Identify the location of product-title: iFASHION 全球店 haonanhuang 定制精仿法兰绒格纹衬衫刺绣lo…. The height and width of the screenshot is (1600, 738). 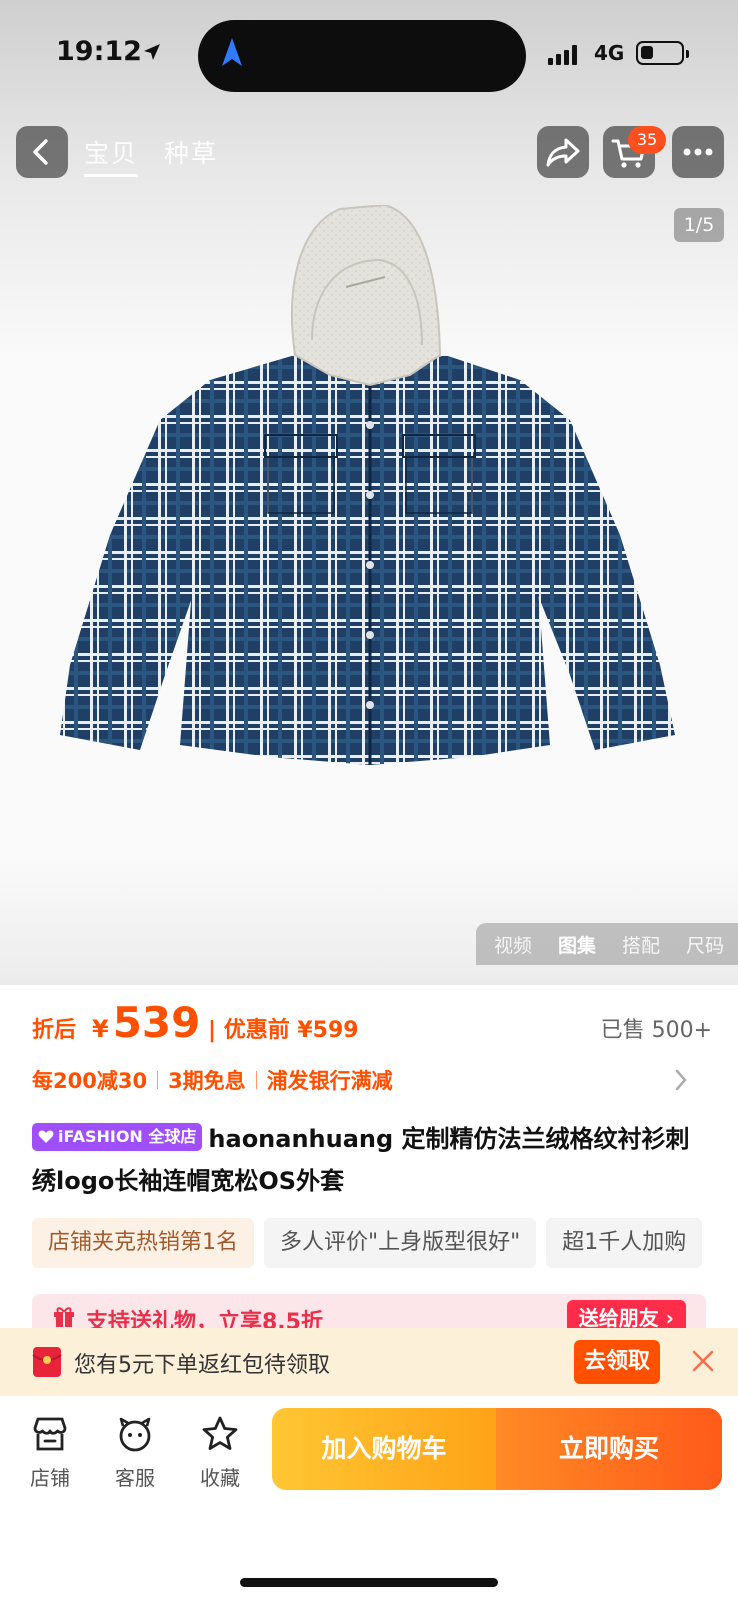
(367, 1160).